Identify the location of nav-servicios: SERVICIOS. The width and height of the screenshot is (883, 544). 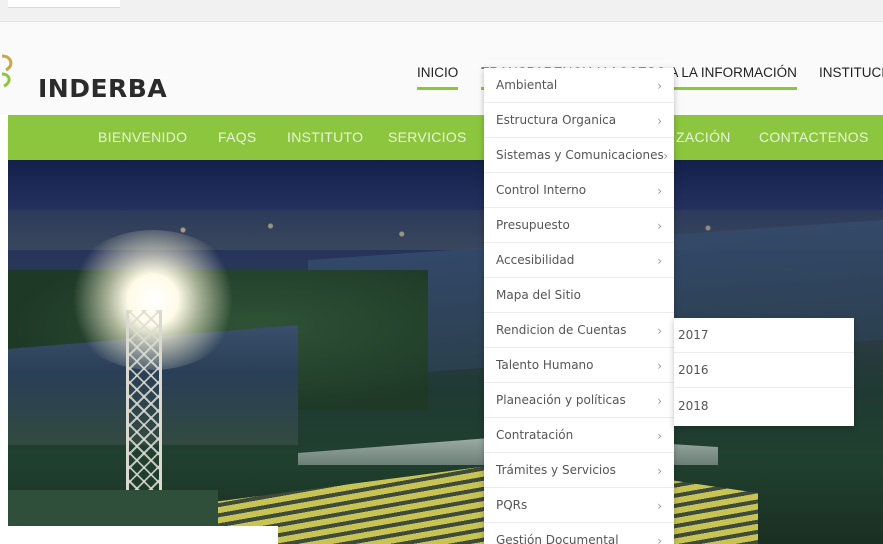
(427, 137).